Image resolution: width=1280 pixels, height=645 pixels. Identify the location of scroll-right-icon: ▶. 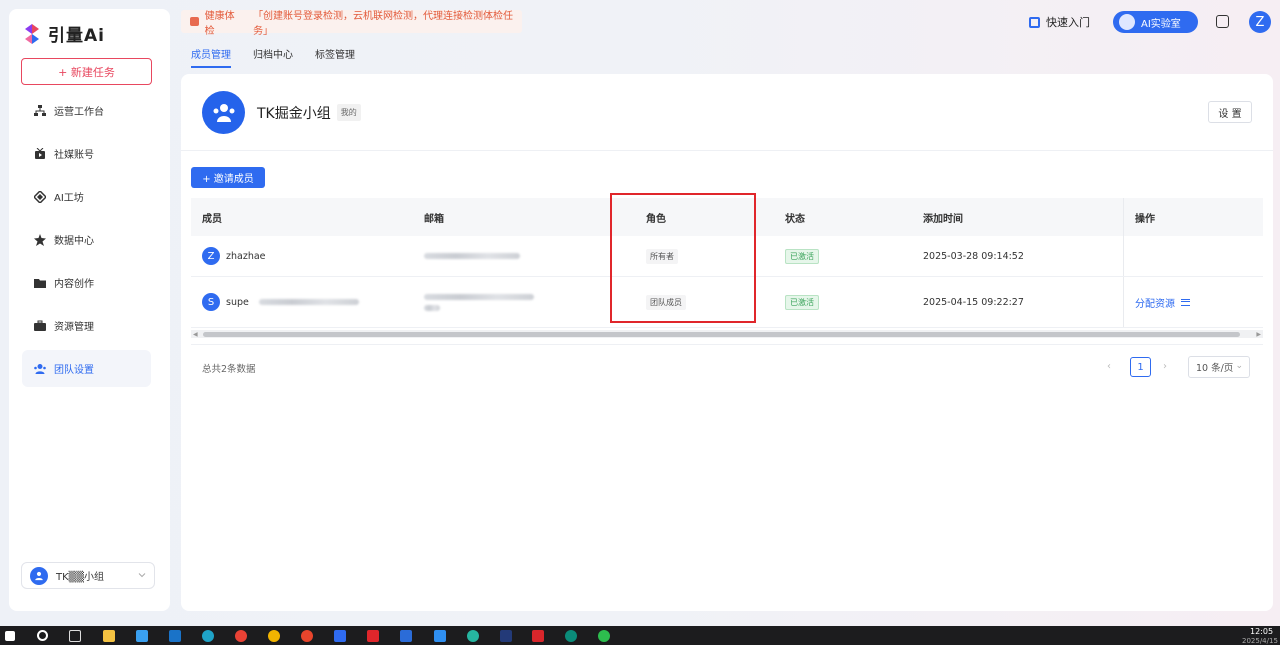
(1258, 334).